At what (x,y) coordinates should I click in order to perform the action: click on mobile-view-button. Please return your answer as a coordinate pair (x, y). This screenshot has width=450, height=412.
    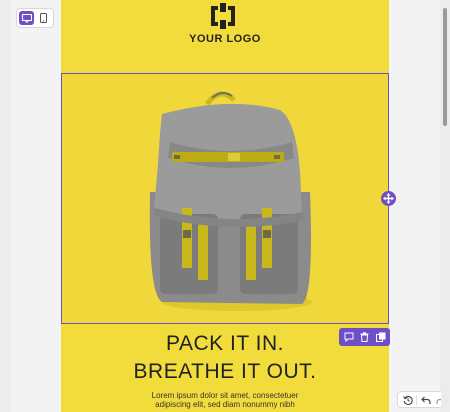
    Looking at the image, I should click on (43, 18).